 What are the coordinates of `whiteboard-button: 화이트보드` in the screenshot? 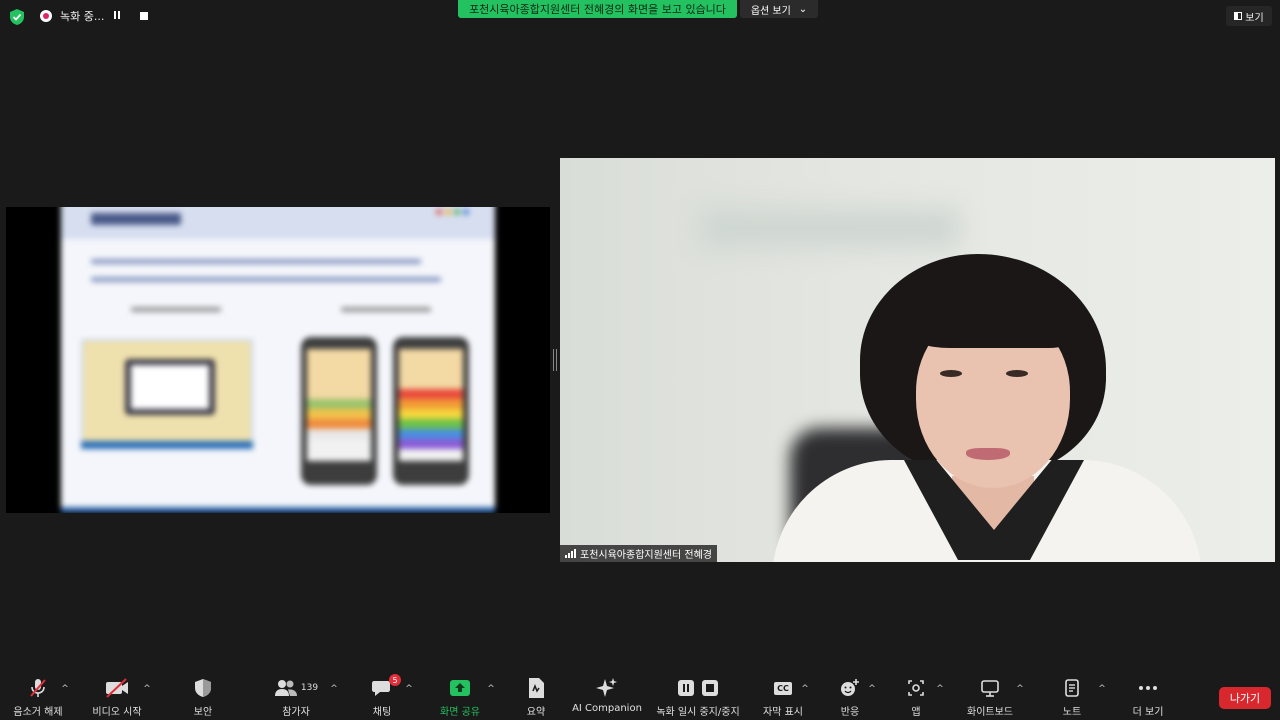 It's located at (990, 698).